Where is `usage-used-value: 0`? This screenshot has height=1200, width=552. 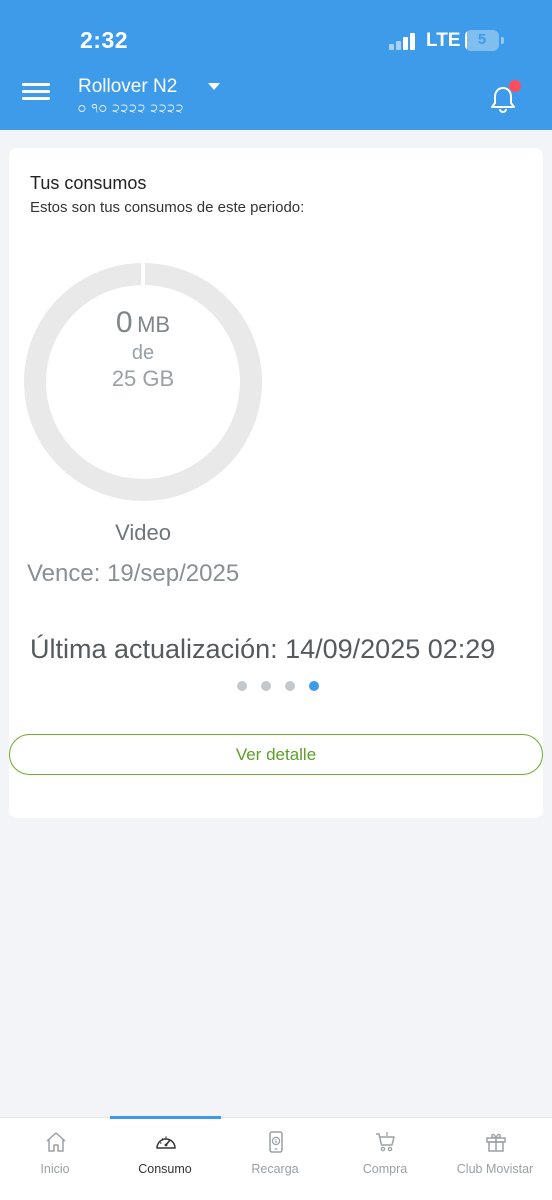 usage-used-value: 0 is located at coordinates (124, 322).